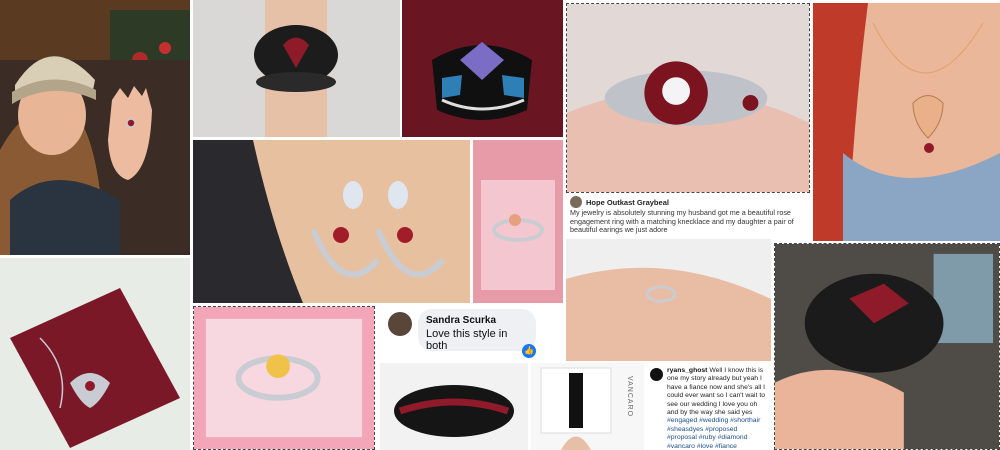  What do you see at coordinates (627, 202) in the screenshot?
I see `review-author: Hope Outkast Graybeal` at bounding box center [627, 202].